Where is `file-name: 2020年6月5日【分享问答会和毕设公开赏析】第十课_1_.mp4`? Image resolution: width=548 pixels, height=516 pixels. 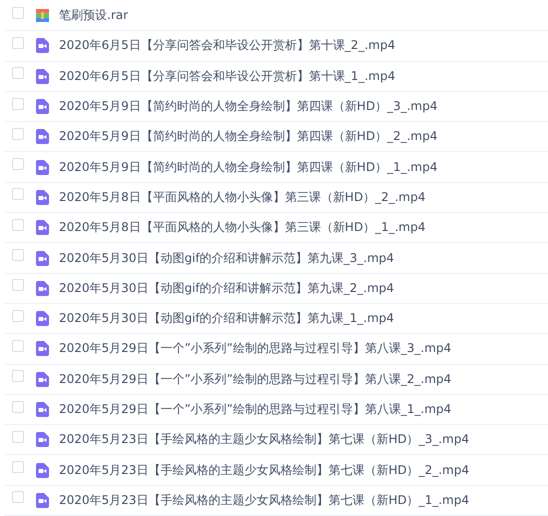
file-name: 2020年6月5日【分享问答会和毕设公开赏析】第十课_1_.mp4 is located at coordinates (227, 76).